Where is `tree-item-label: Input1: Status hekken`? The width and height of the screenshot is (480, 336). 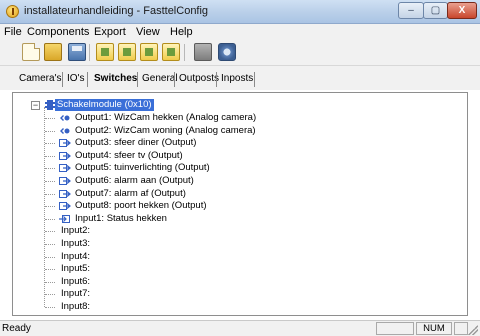
tree-item-label: Input1: Status hekken is located at coordinates (121, 218).